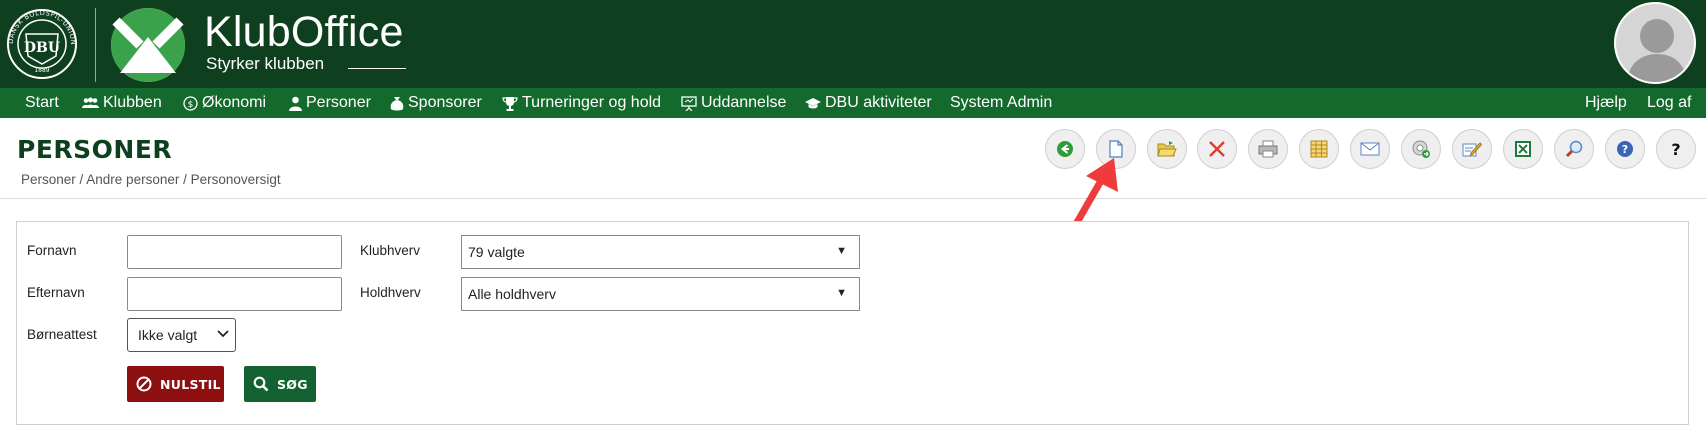  Describe the element at coordinates (1657, 50) in the screenshot. I see `avatar-silhouette-icon` at that location.